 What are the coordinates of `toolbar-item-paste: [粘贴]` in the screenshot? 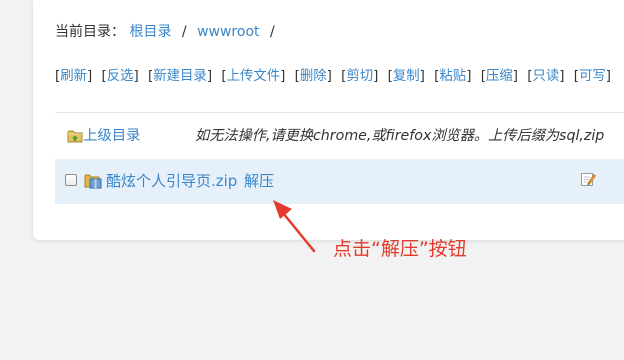 It's located at (453, 76).